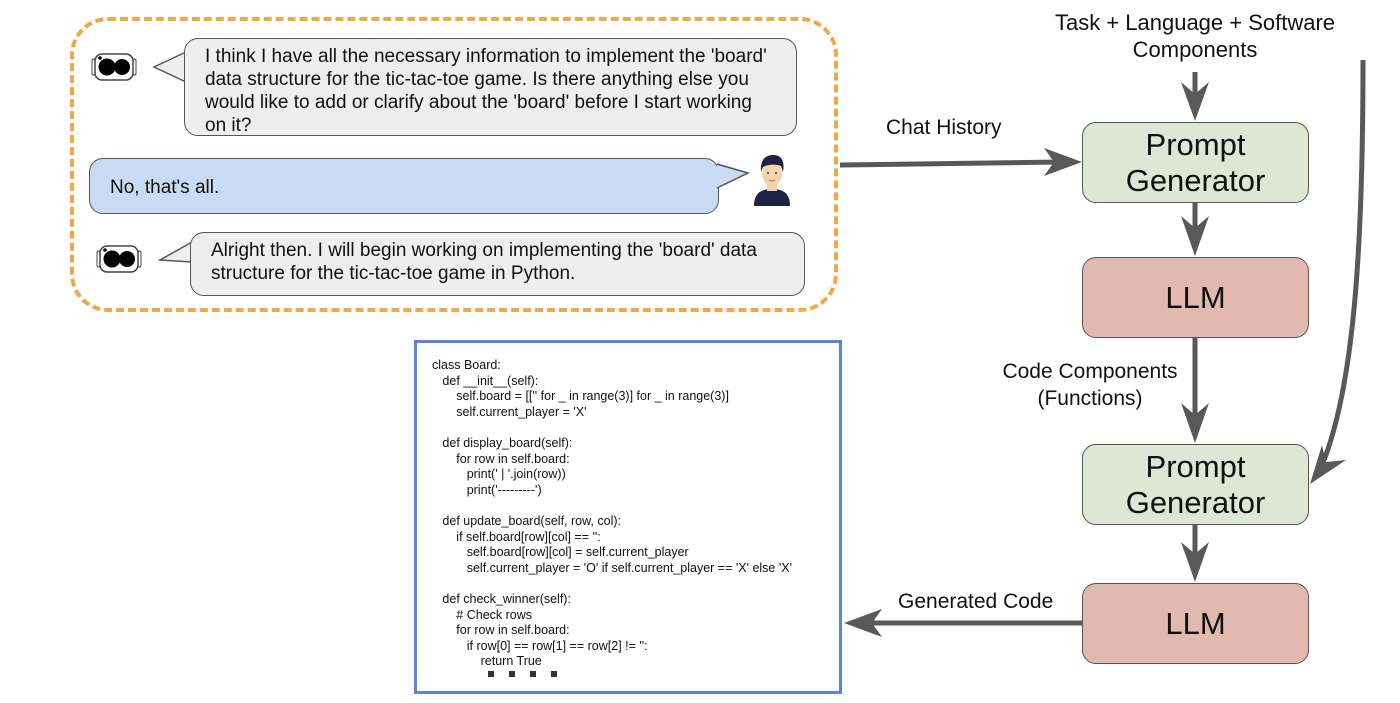 This screenshot has height=703, width=1400. Describe the element at coordinates (404, 186) in the screenshot. I see `user-message: No, that's all.` at that location.